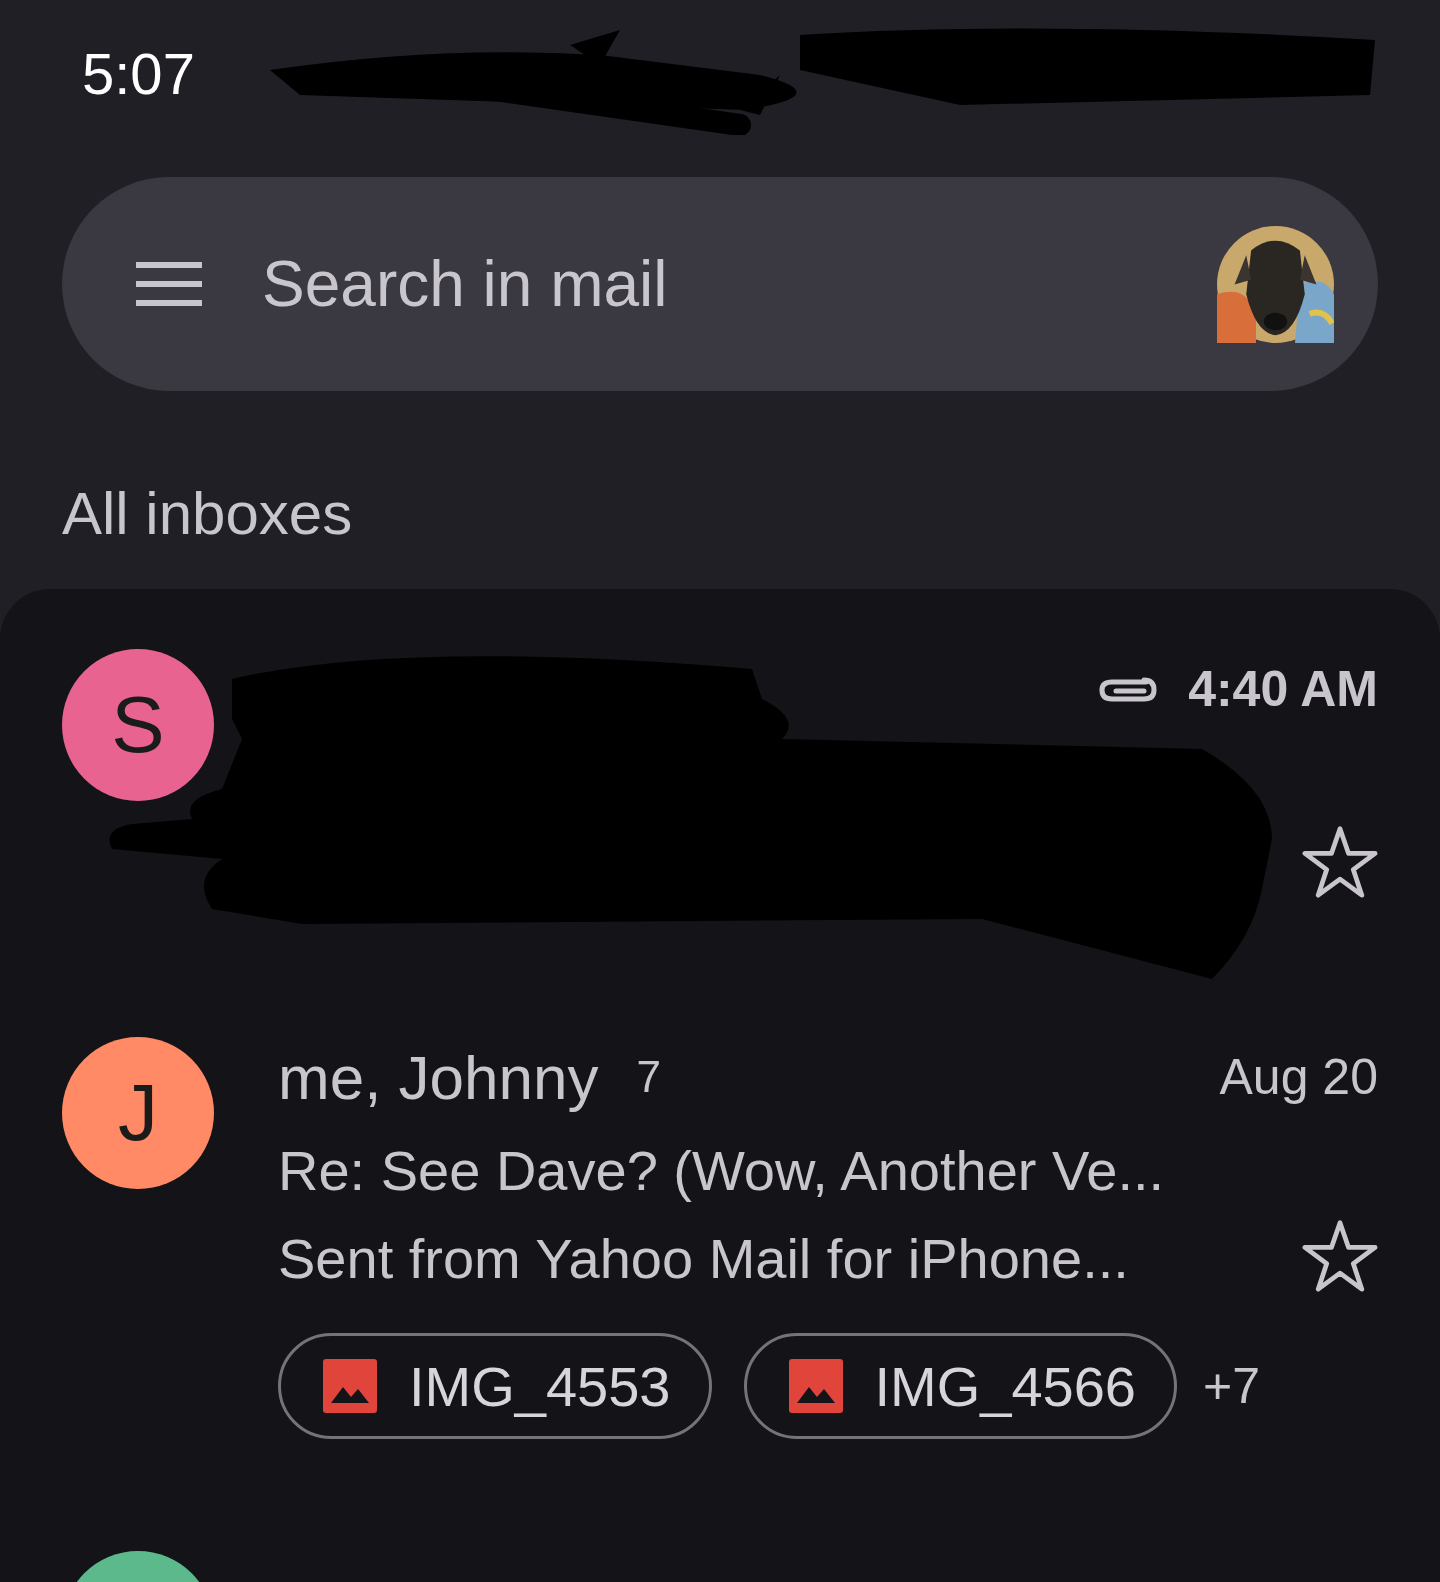 The height and width of the screenshot is (1582, 1440). Describe the element at coordinates (438, 1077) in the screenshot. I see `sender-names: me, Johnny` at that location.